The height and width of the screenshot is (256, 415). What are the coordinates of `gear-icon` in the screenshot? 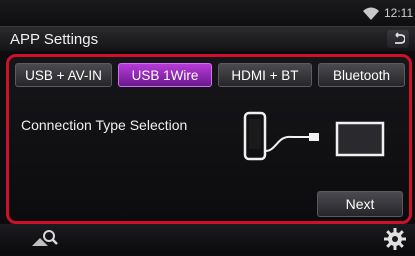 It's located at (395, 239).